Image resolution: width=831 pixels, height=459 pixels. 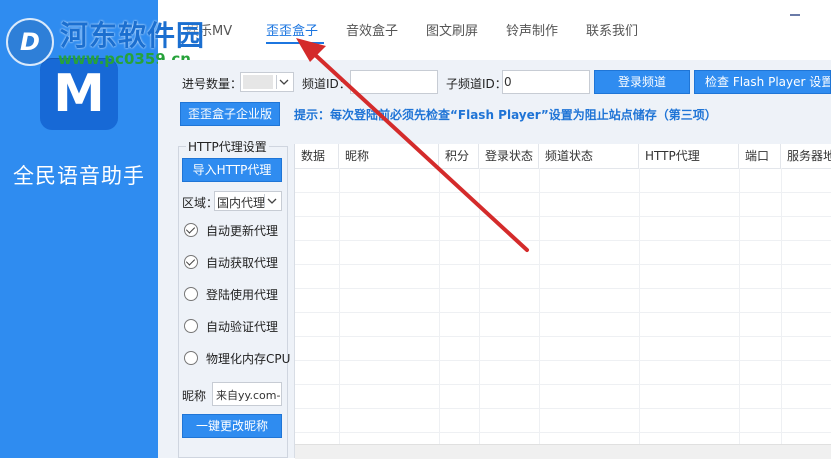 I want to click on auto-fetch-proxy-radio, so click(x=191, y=262).